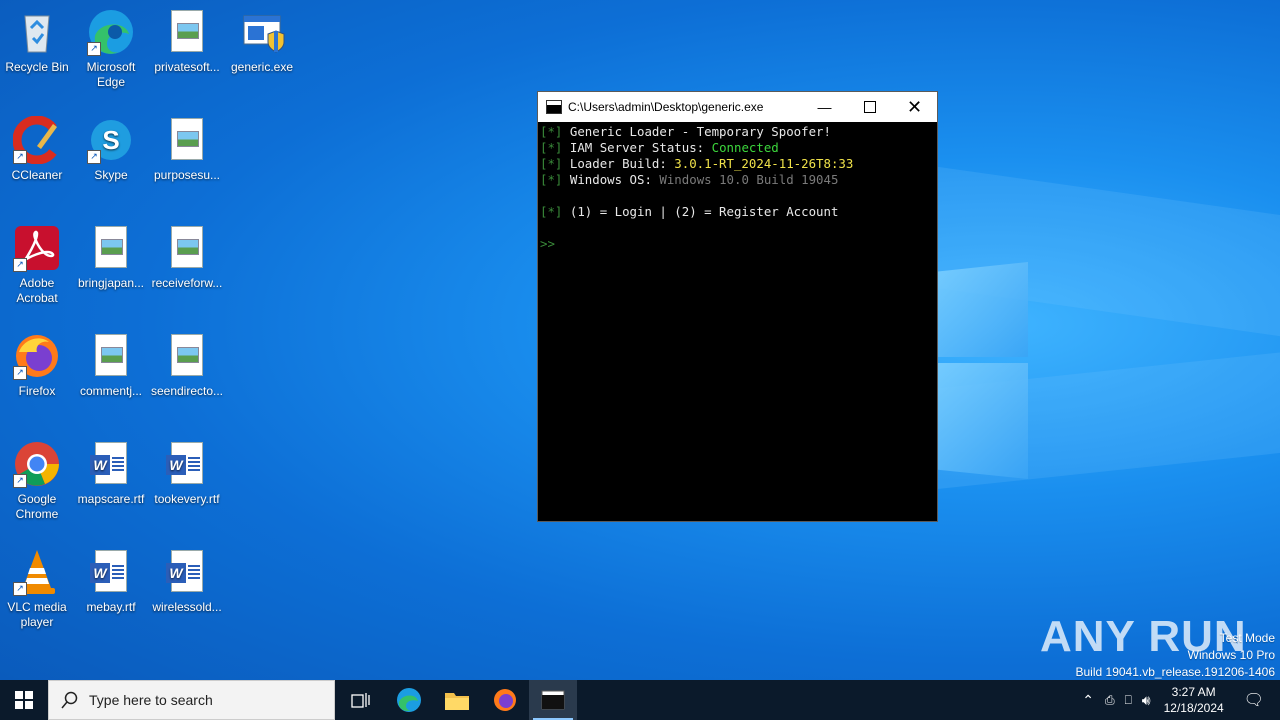  I want to click on desktop-icon-edge: ↗ Microsoft Edge, so click(111, 49).